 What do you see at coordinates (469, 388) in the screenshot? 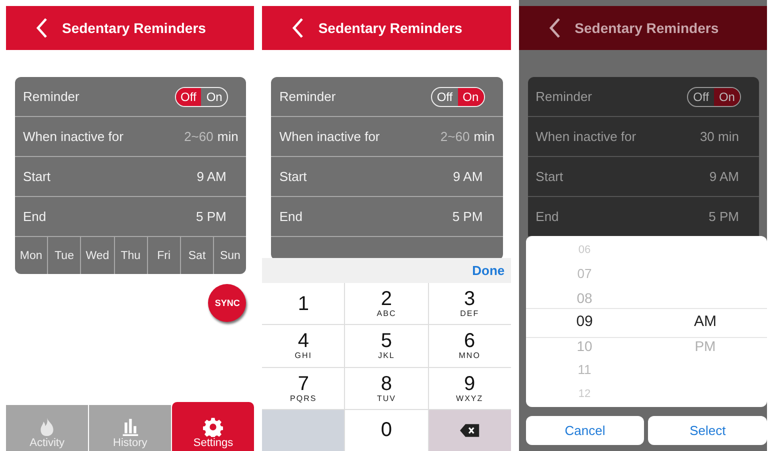
I see `keypad-key: 9 WXYZ` at bounding box center [469, 388].